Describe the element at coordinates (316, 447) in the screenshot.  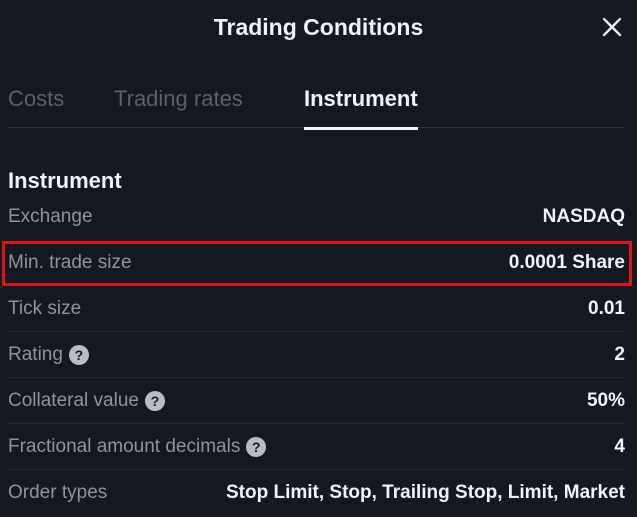
I see `row-fractional-amount-decimals: Fractional amount decimals? 4` at that location.